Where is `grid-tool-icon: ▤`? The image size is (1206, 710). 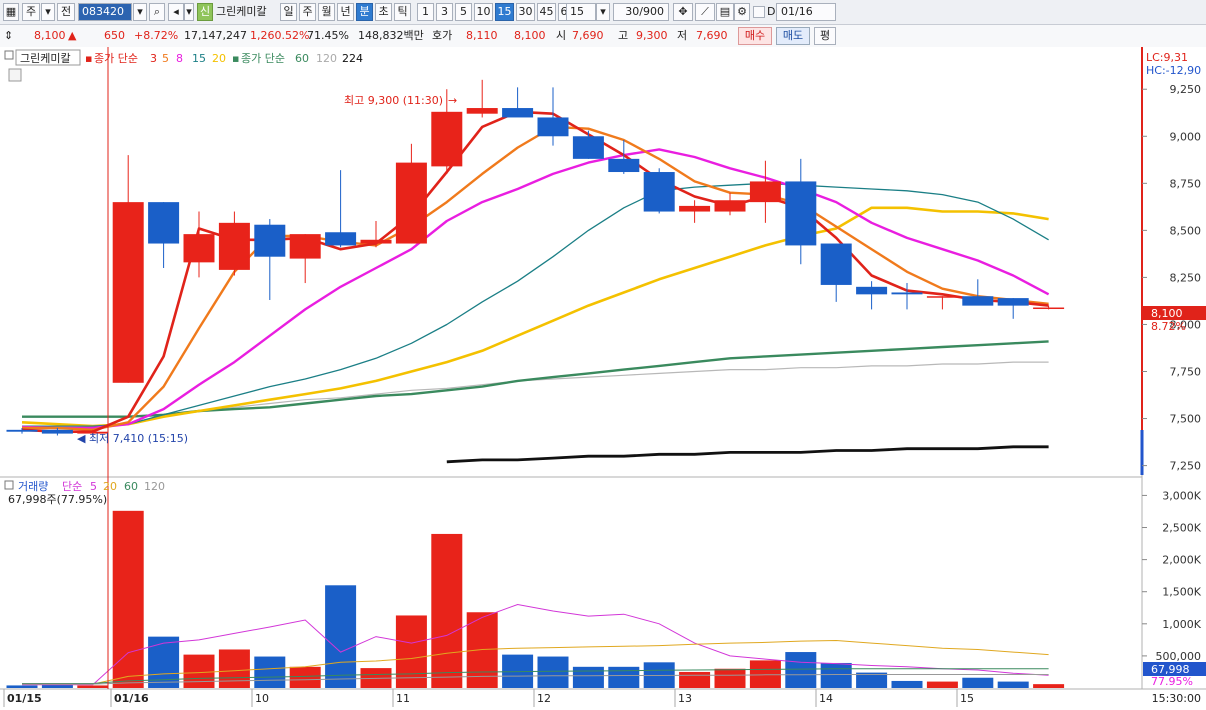
grid-tool-icon: ▤ is located at coordinates (725, 12).